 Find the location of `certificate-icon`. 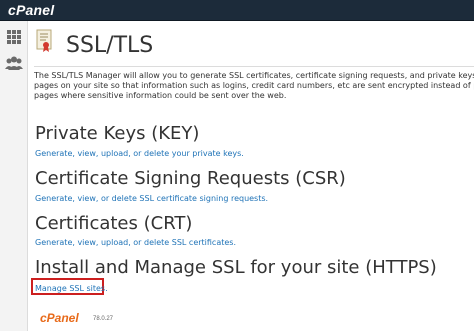

certificate-icon is located at coordinates (45, 41).